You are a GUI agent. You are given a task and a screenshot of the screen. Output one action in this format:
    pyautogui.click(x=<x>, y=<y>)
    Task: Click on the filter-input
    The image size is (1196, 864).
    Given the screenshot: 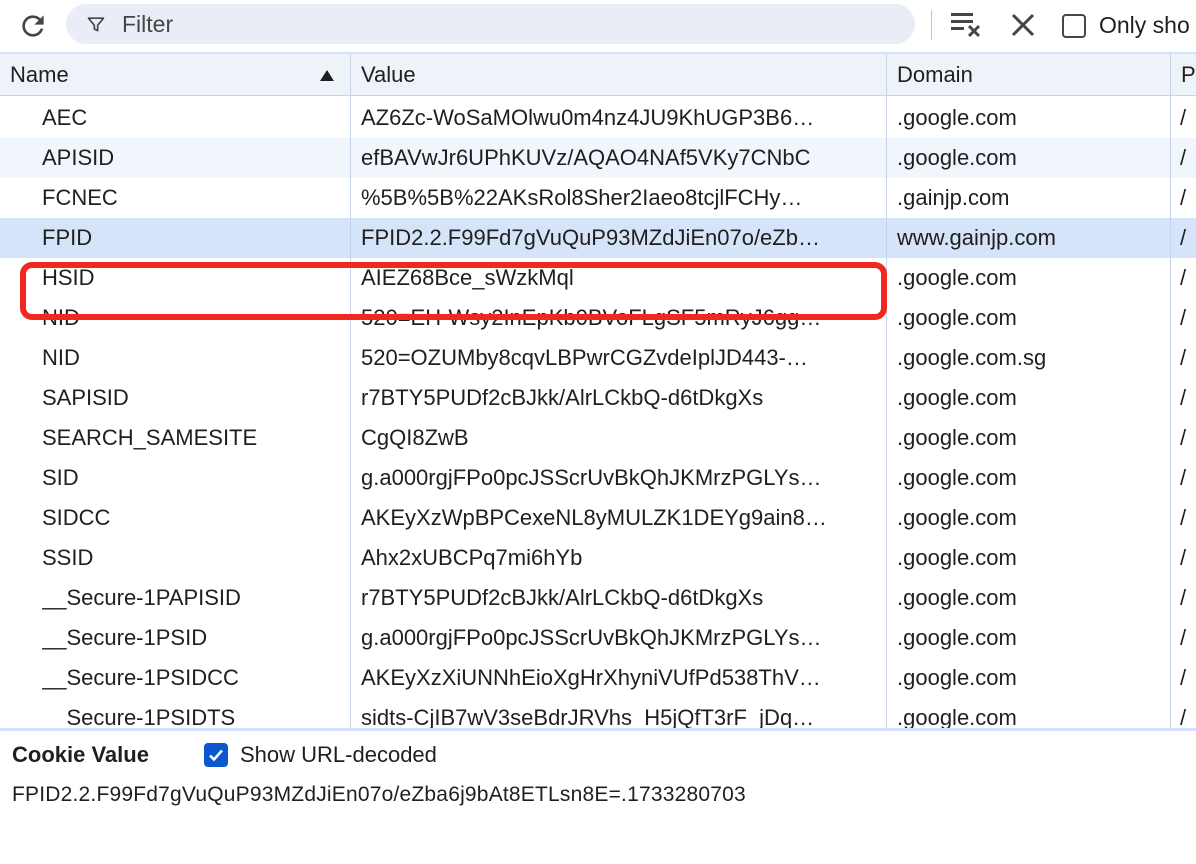 What is the action you would take?
    pyautogui.click(x=502, y=24)
    